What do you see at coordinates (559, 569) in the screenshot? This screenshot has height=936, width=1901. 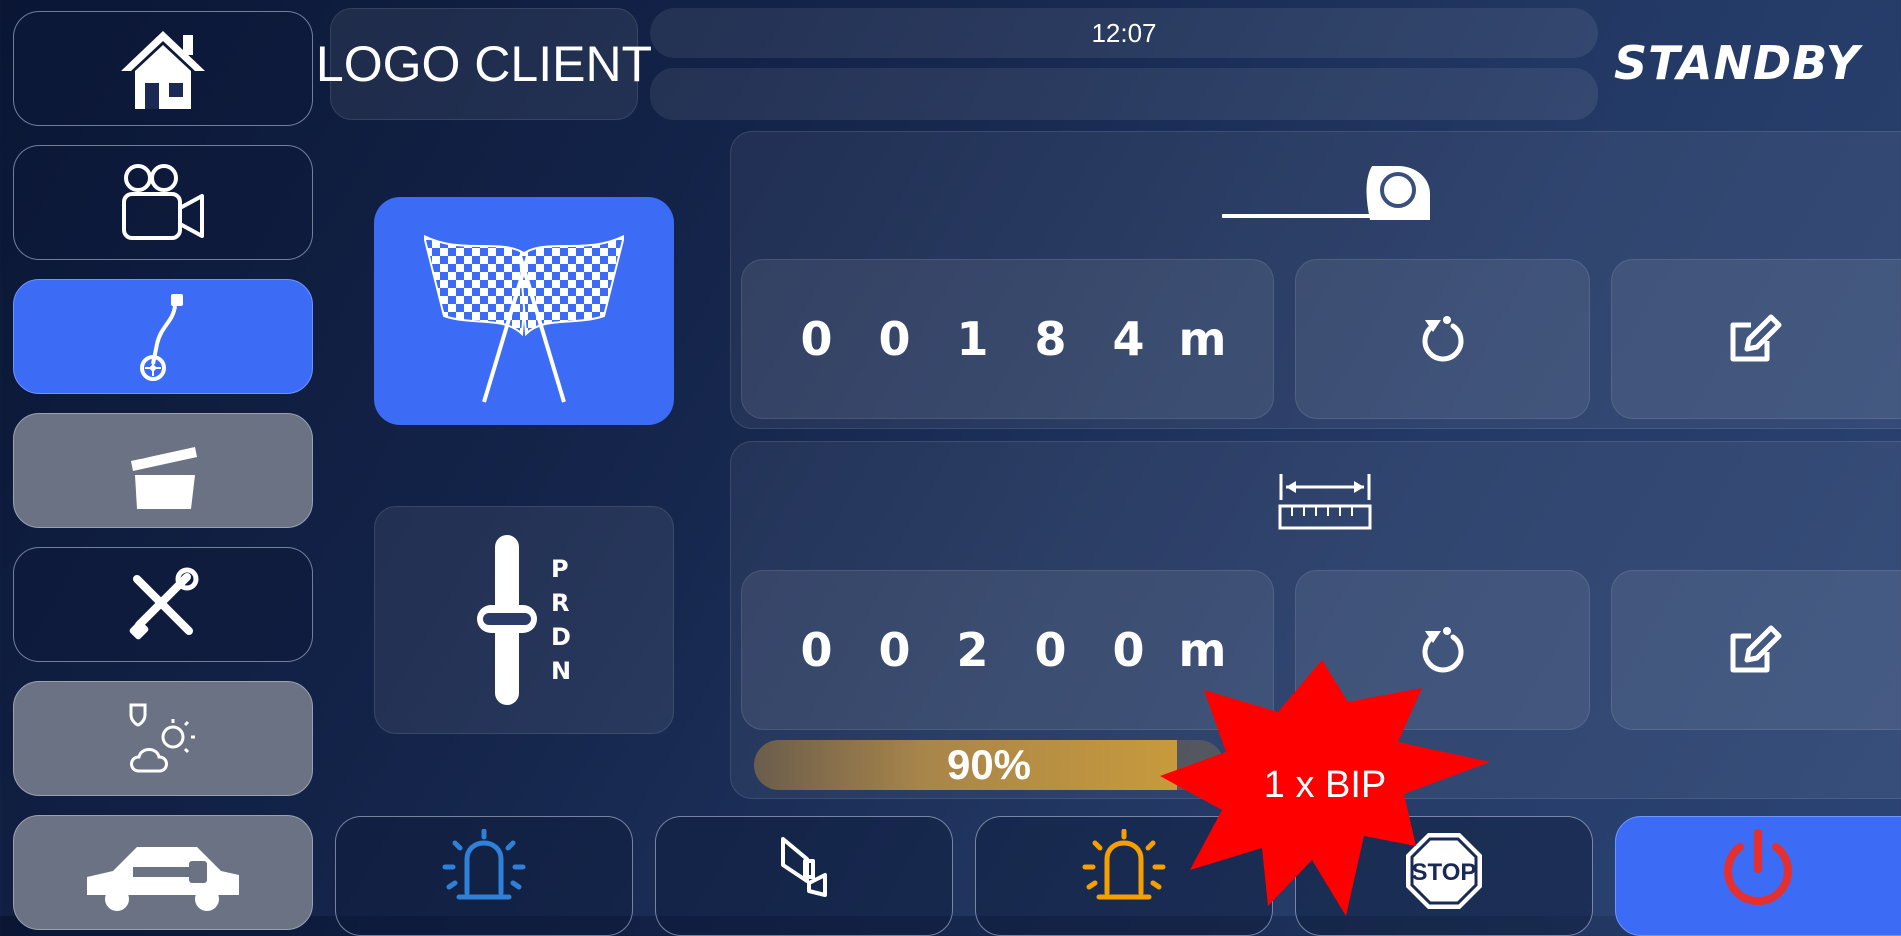 I see `gear-letter-p: P` at bounding box center [559, 569].